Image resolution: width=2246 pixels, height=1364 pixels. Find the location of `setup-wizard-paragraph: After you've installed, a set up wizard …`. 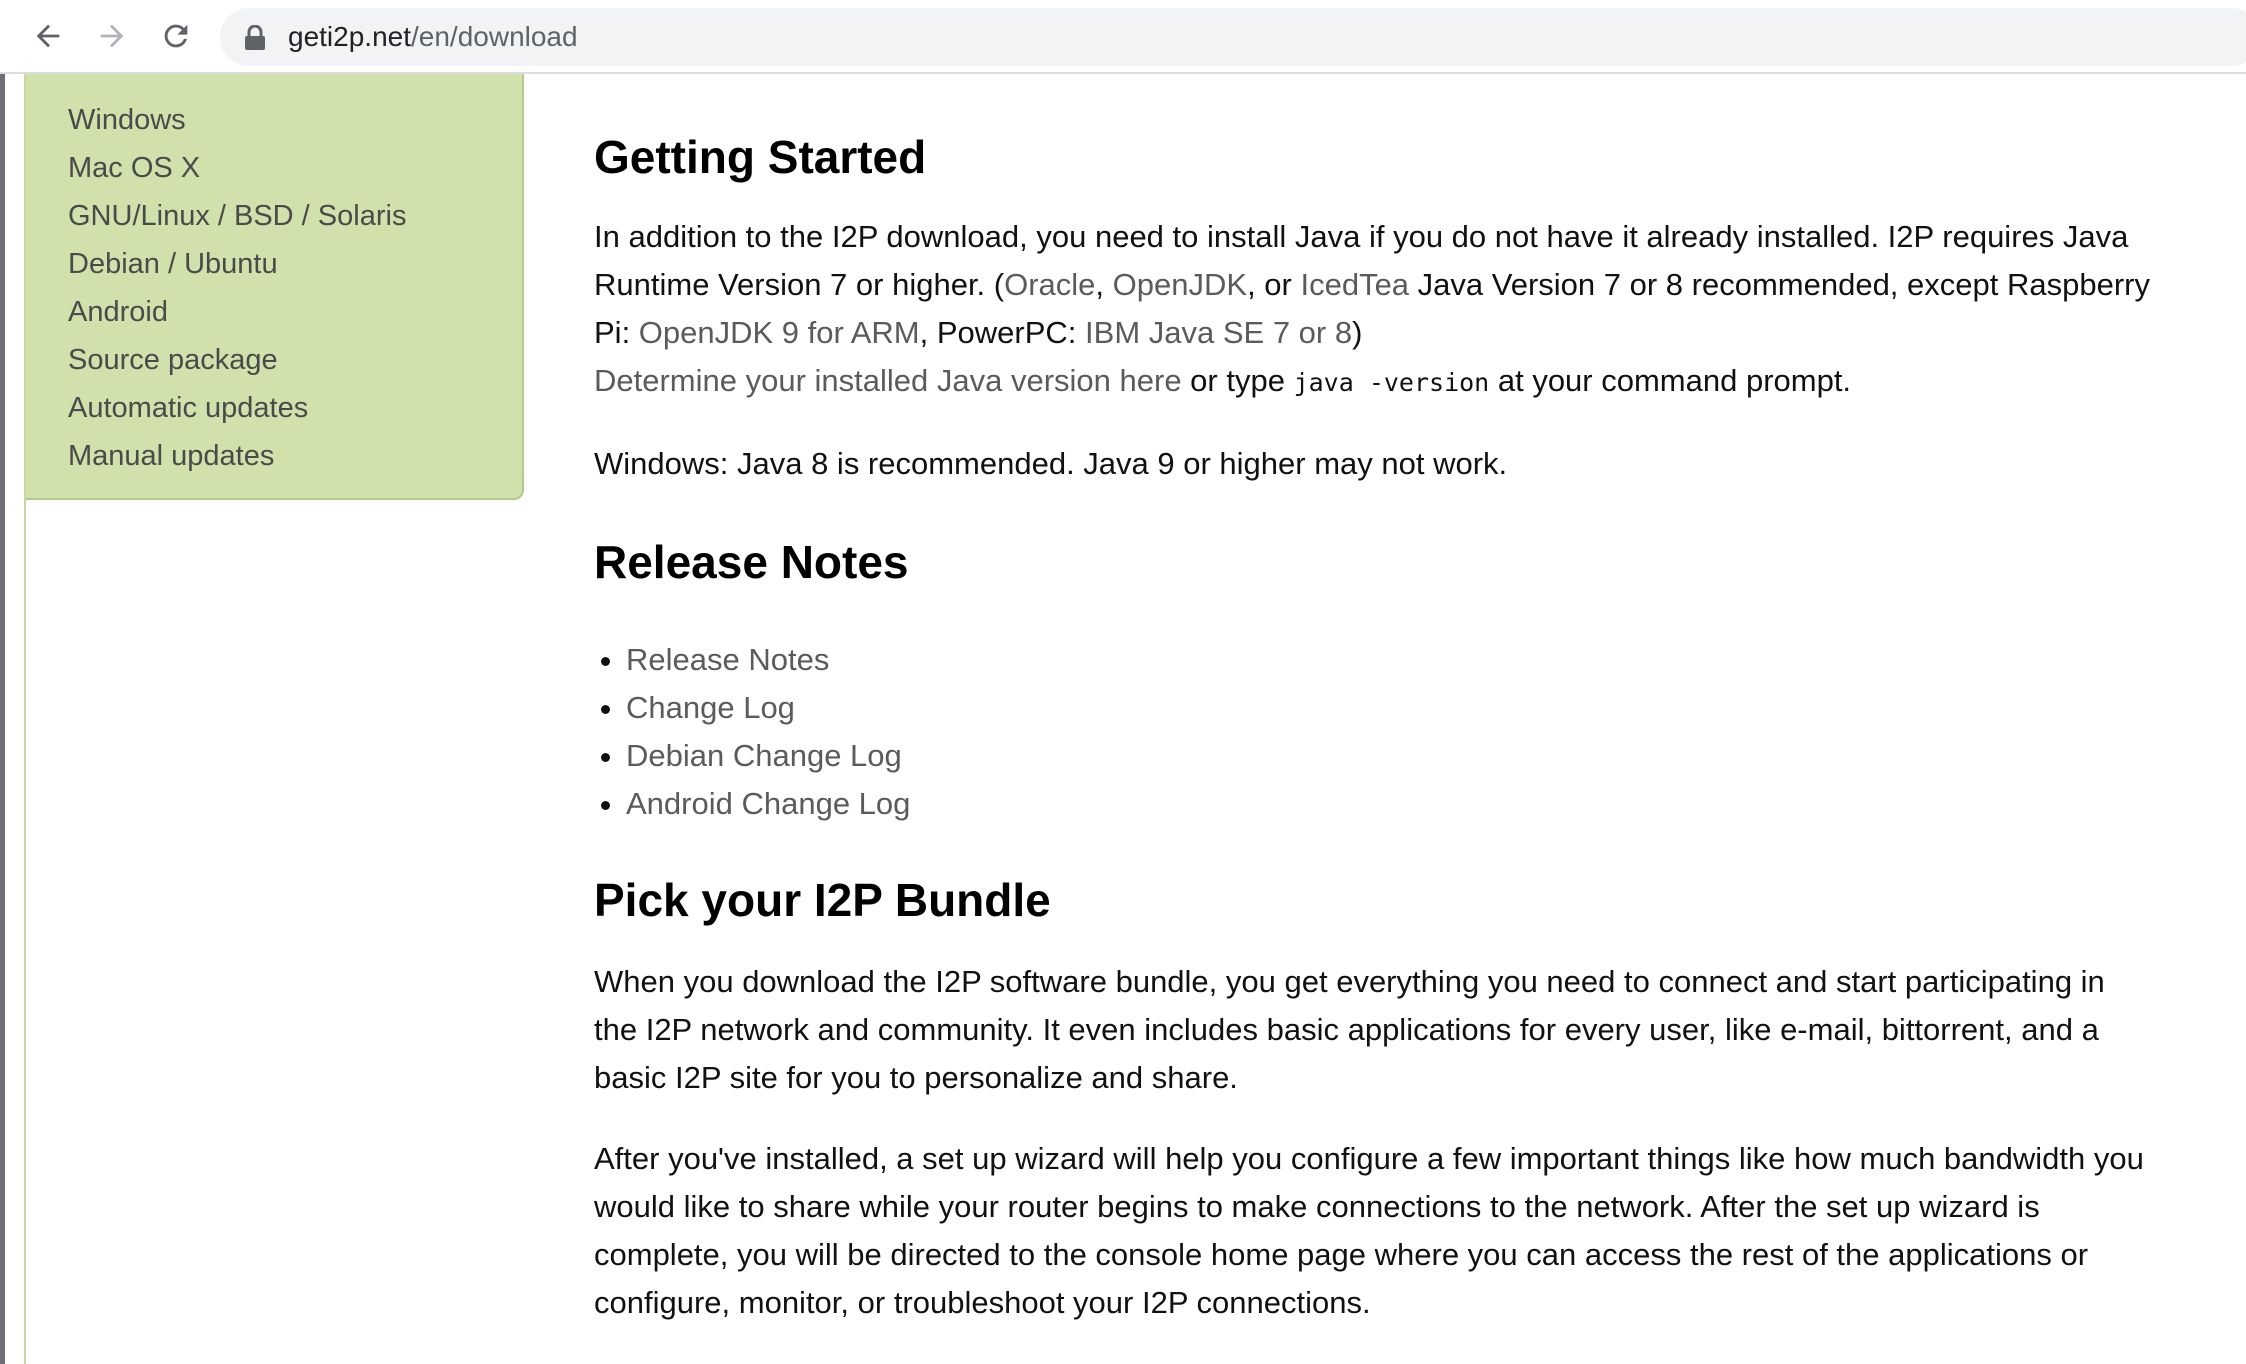

setup-wizard-paragraph: After you've installed, a set up wizard … is located at coordinates (1369, 1230).